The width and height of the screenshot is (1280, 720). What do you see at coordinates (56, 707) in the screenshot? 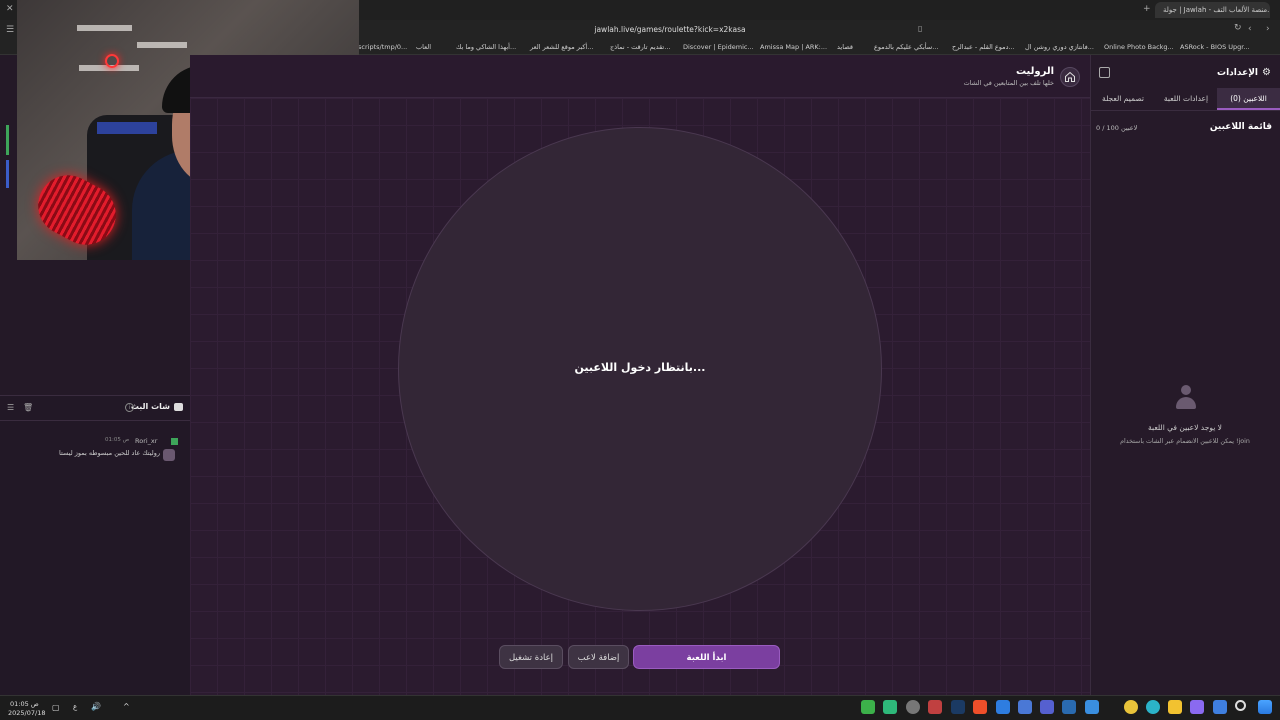
I see `chat-taskbar-icon: ▢` at bounding box center [56, 707].